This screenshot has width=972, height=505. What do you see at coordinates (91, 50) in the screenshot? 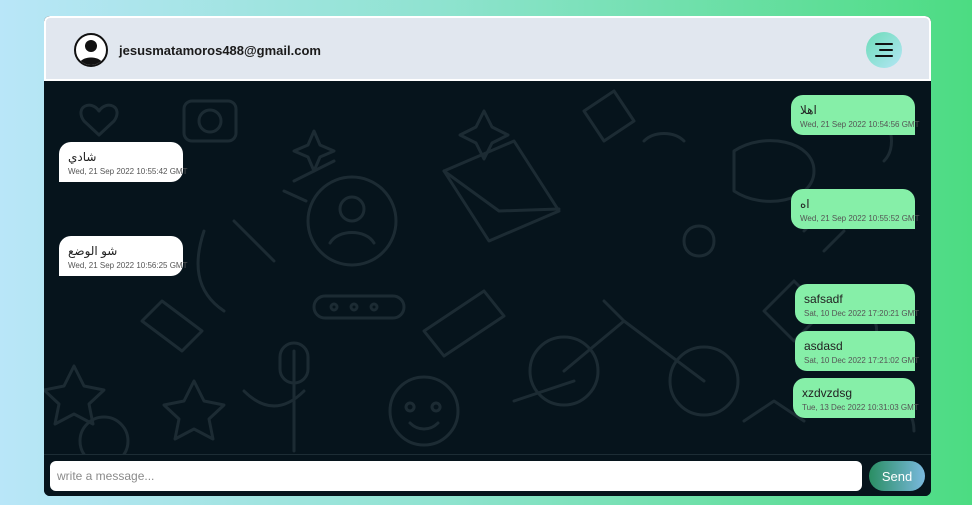
I see `user-avatar-icon` at bounding box center [91, 50].